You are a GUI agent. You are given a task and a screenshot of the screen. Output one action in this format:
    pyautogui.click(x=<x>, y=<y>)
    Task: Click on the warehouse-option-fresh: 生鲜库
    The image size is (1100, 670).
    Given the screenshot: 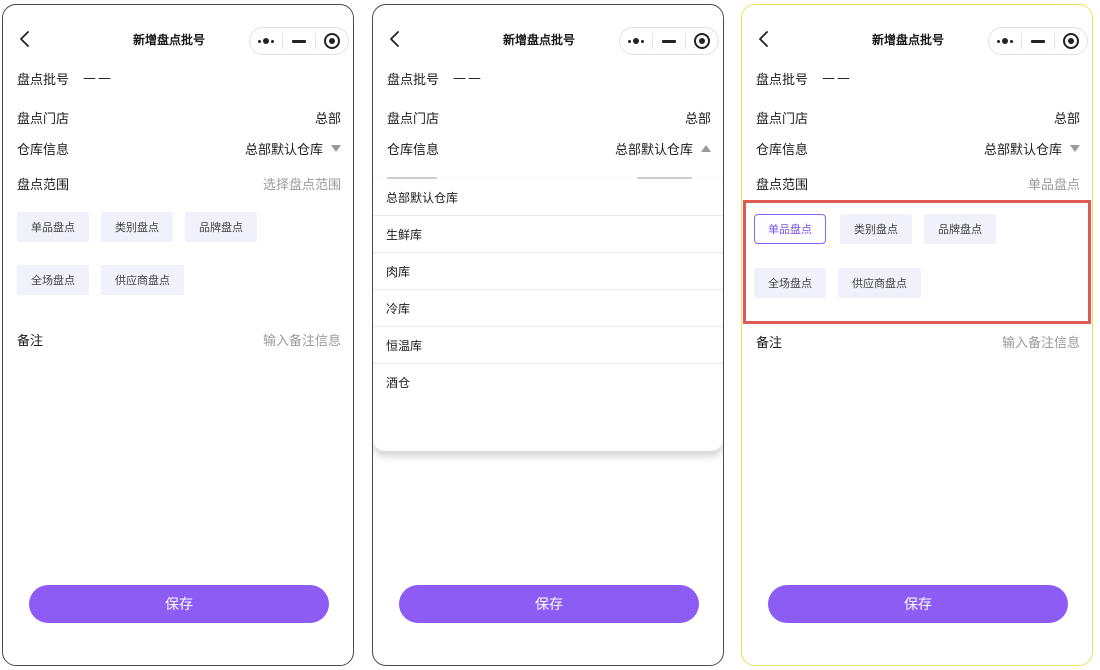 What is the action you would take?
    pyautogui.click(x=548, y=234)
    